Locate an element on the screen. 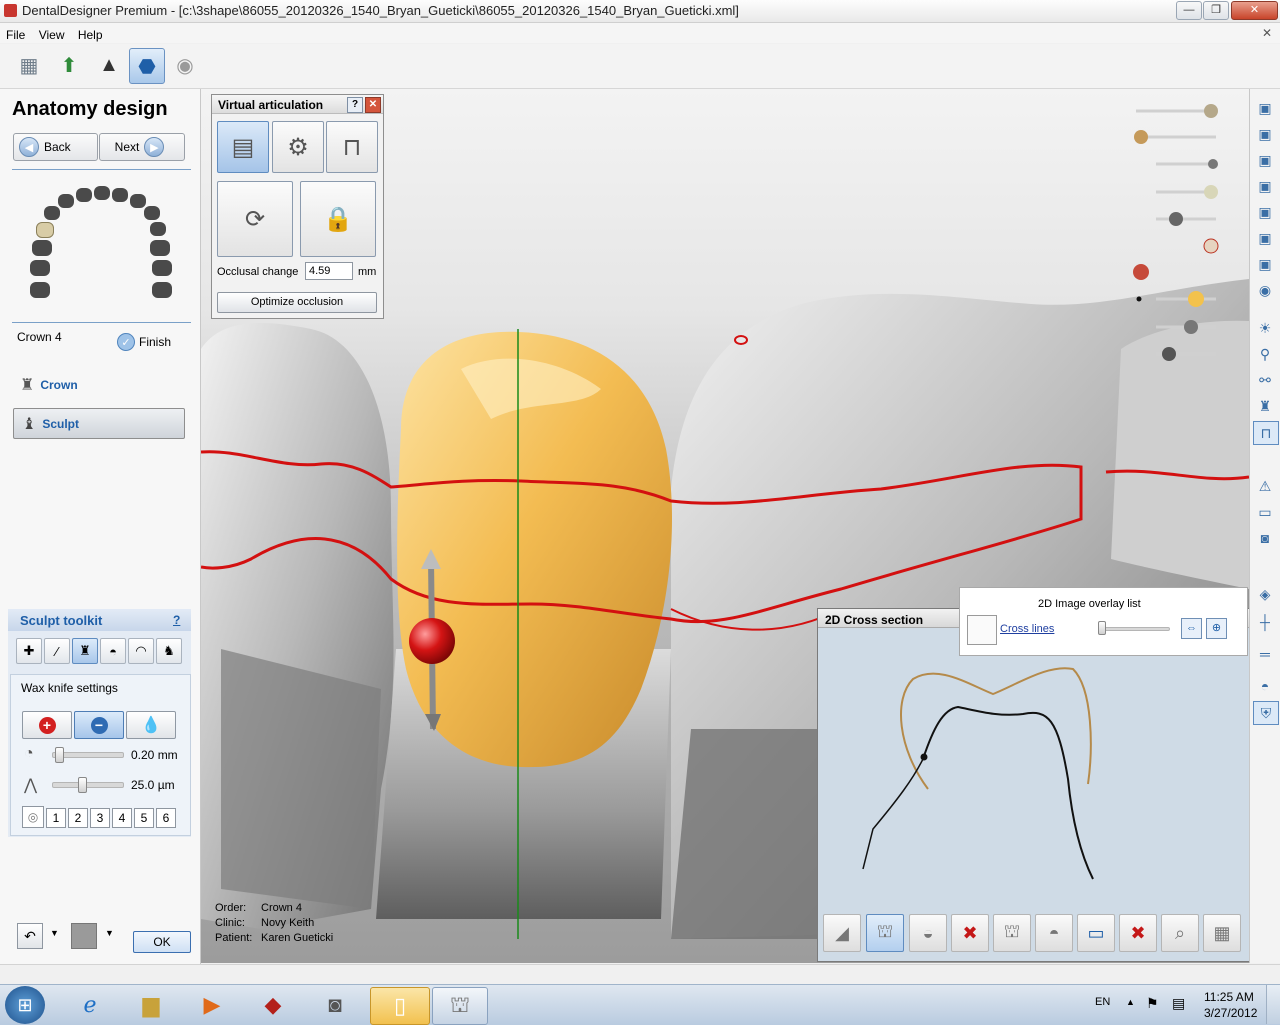 The width and height of the screenshot is (1280, 1025). clock-time: 11:25 AM is located at coordinates (1229, 997).